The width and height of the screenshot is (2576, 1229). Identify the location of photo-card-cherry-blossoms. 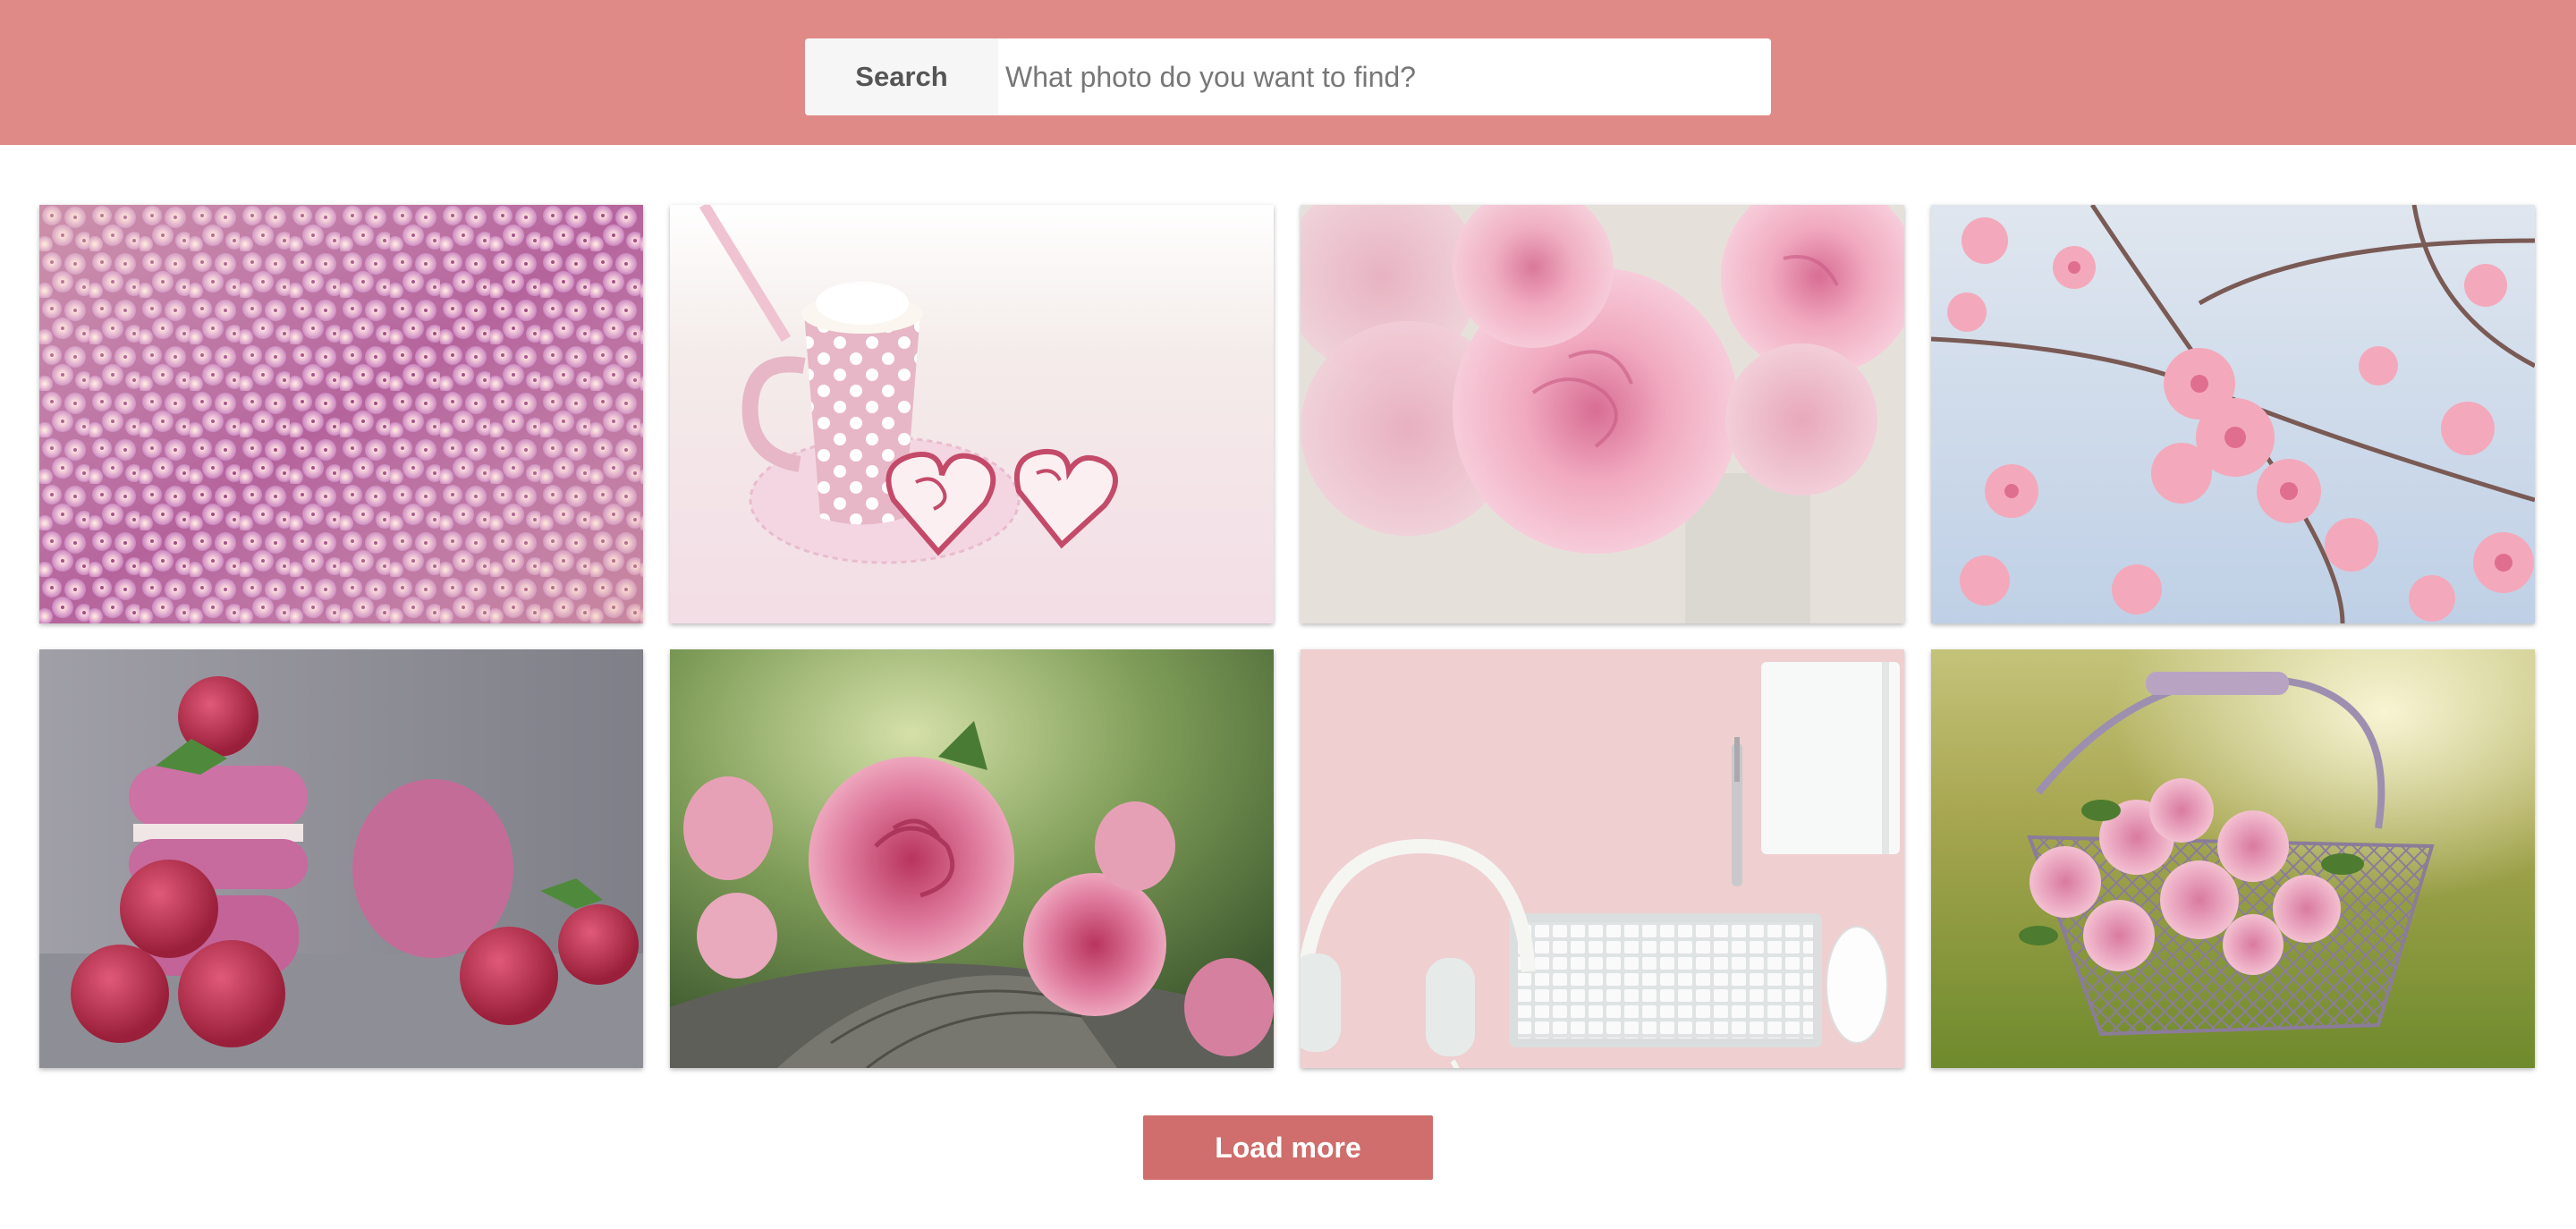
(2233, 414).